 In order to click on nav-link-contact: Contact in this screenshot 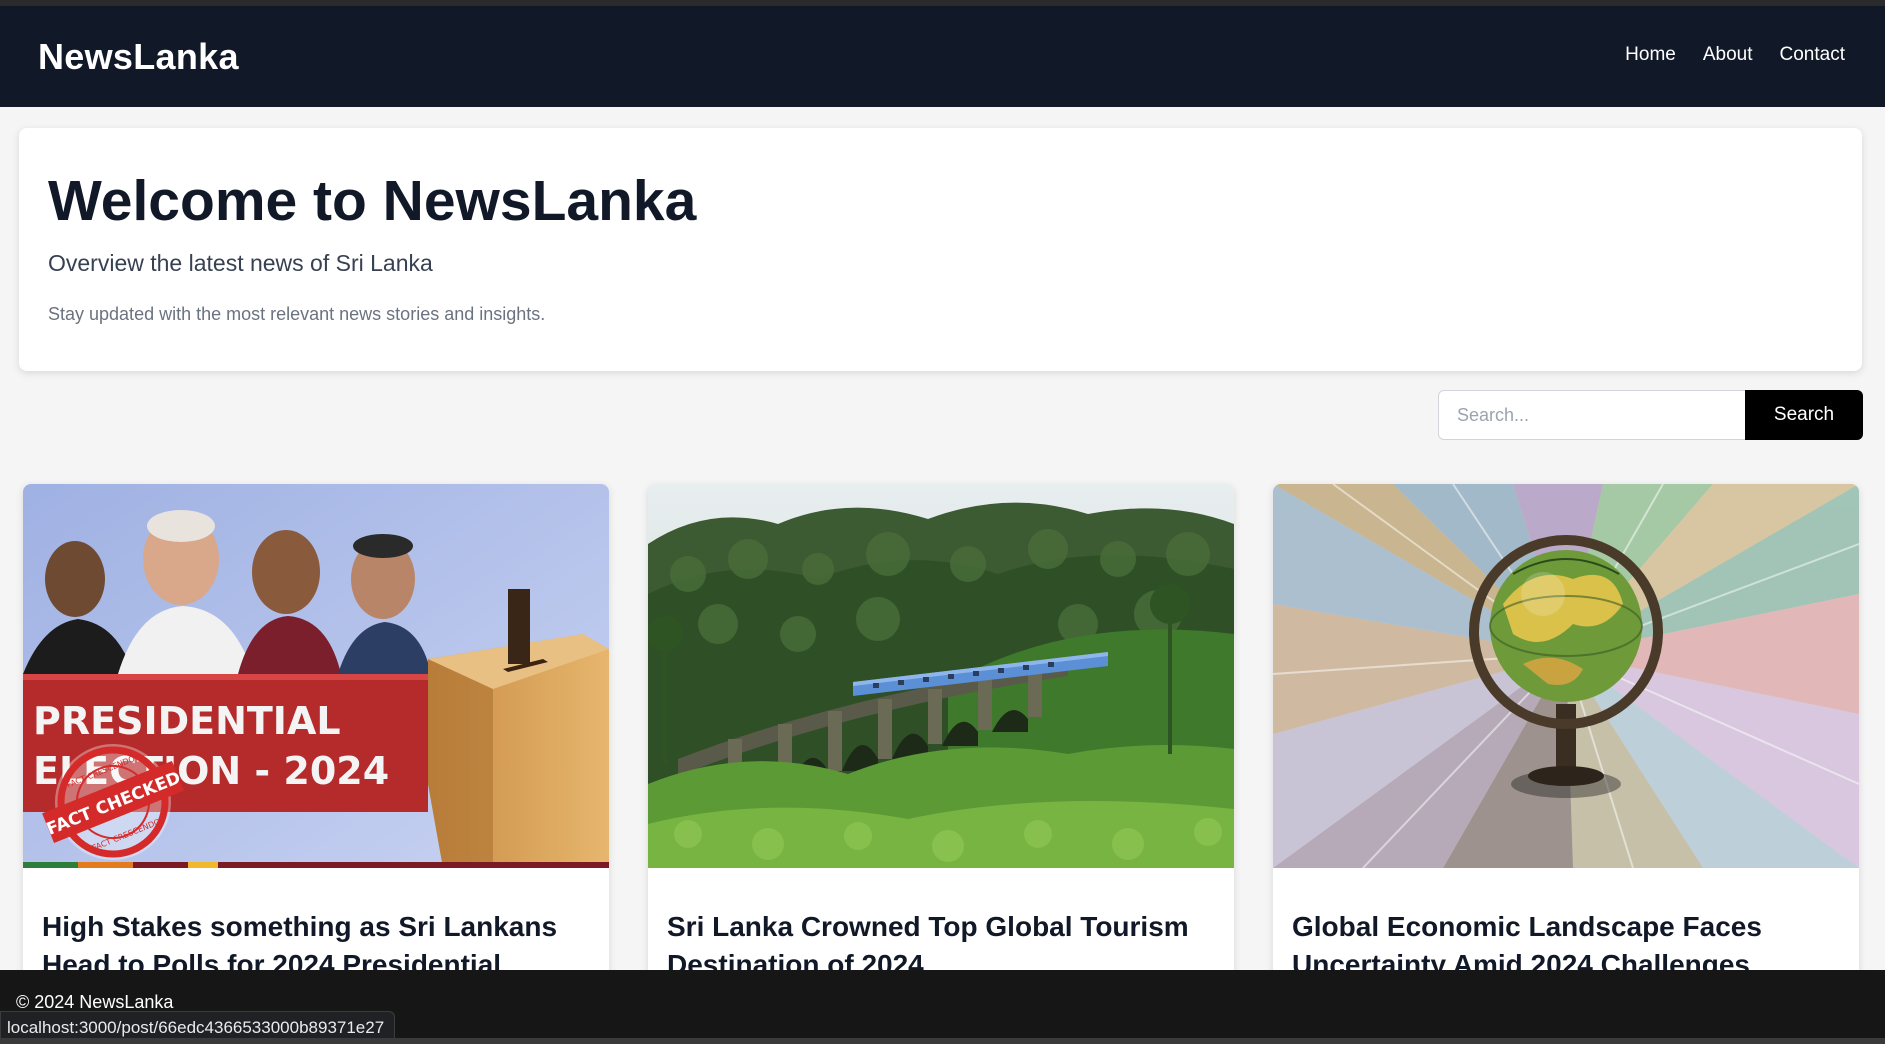, I will do `click(1812, 55)`.